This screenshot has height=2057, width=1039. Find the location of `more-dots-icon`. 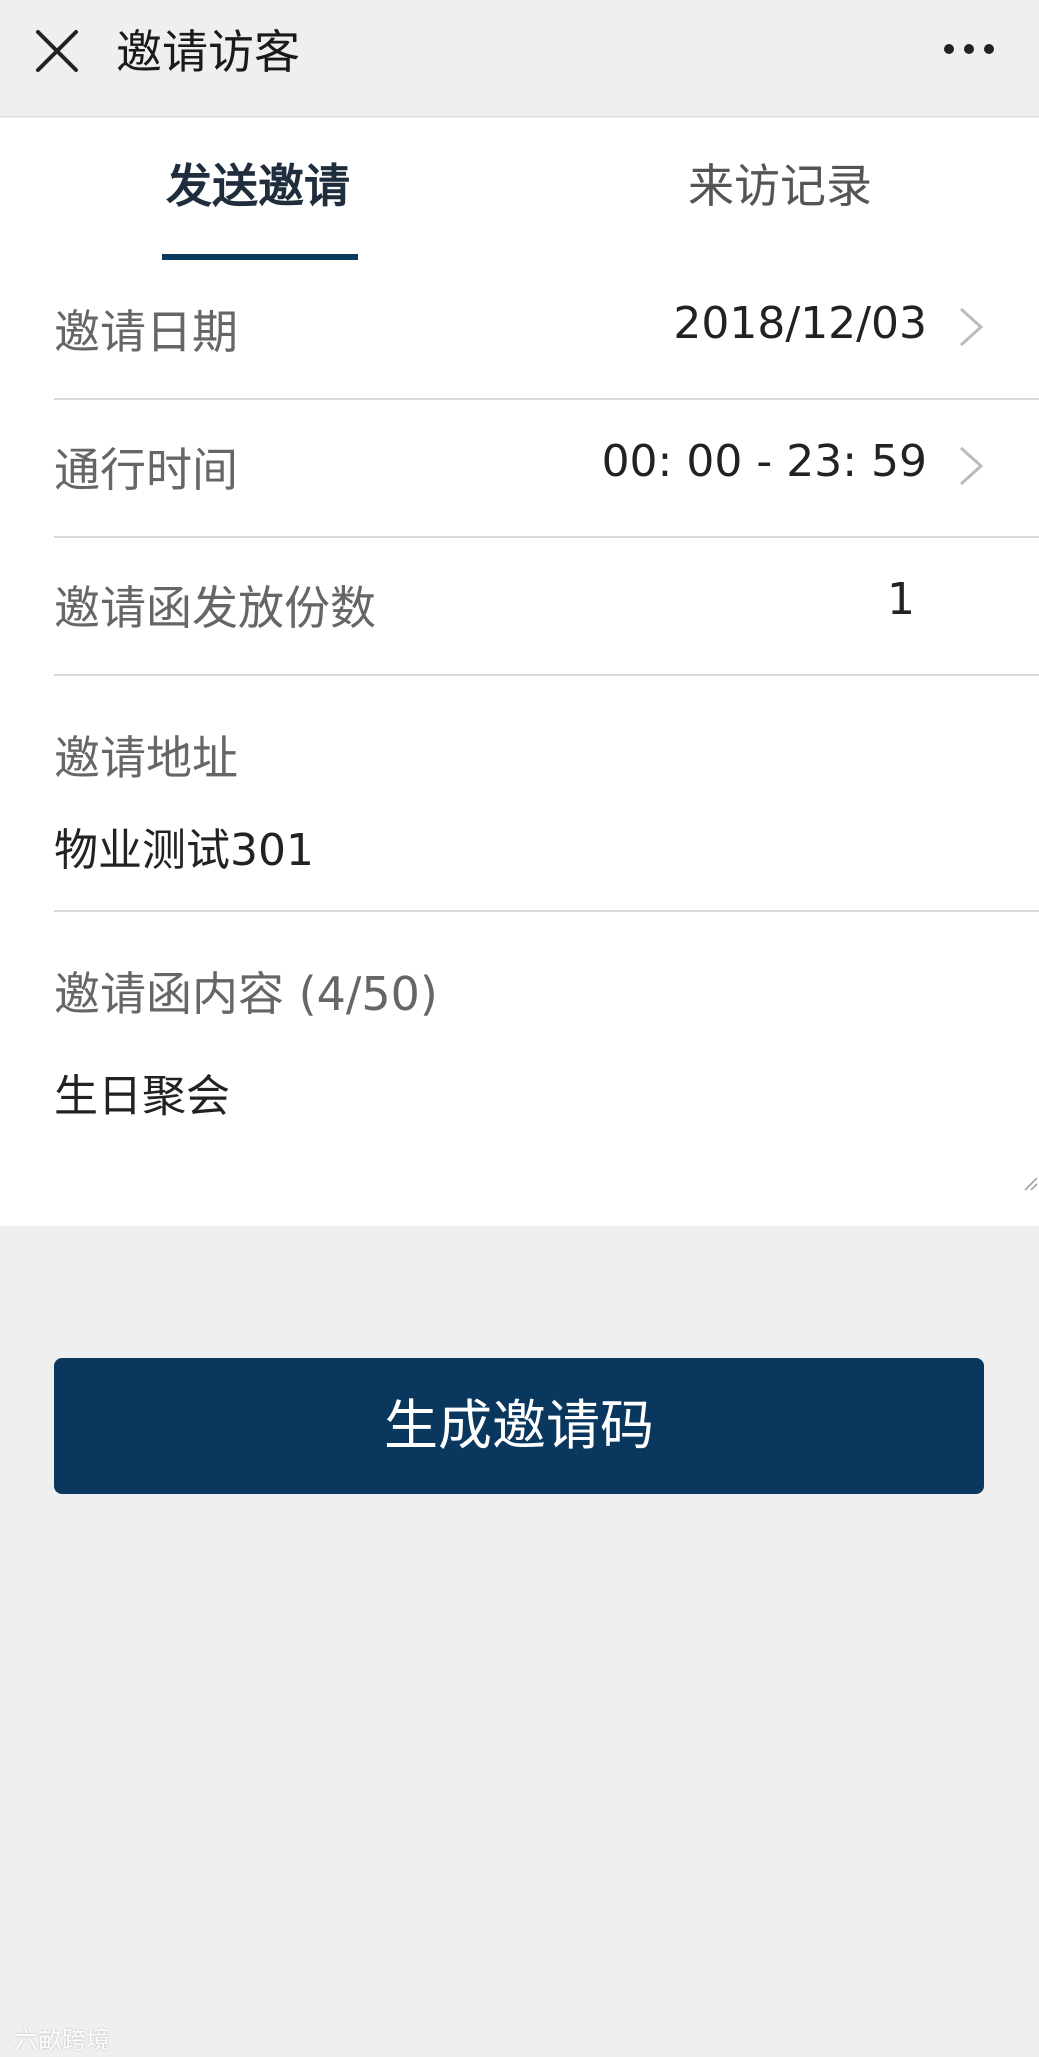

more-dots-icon is located at coordinates (969, 49).